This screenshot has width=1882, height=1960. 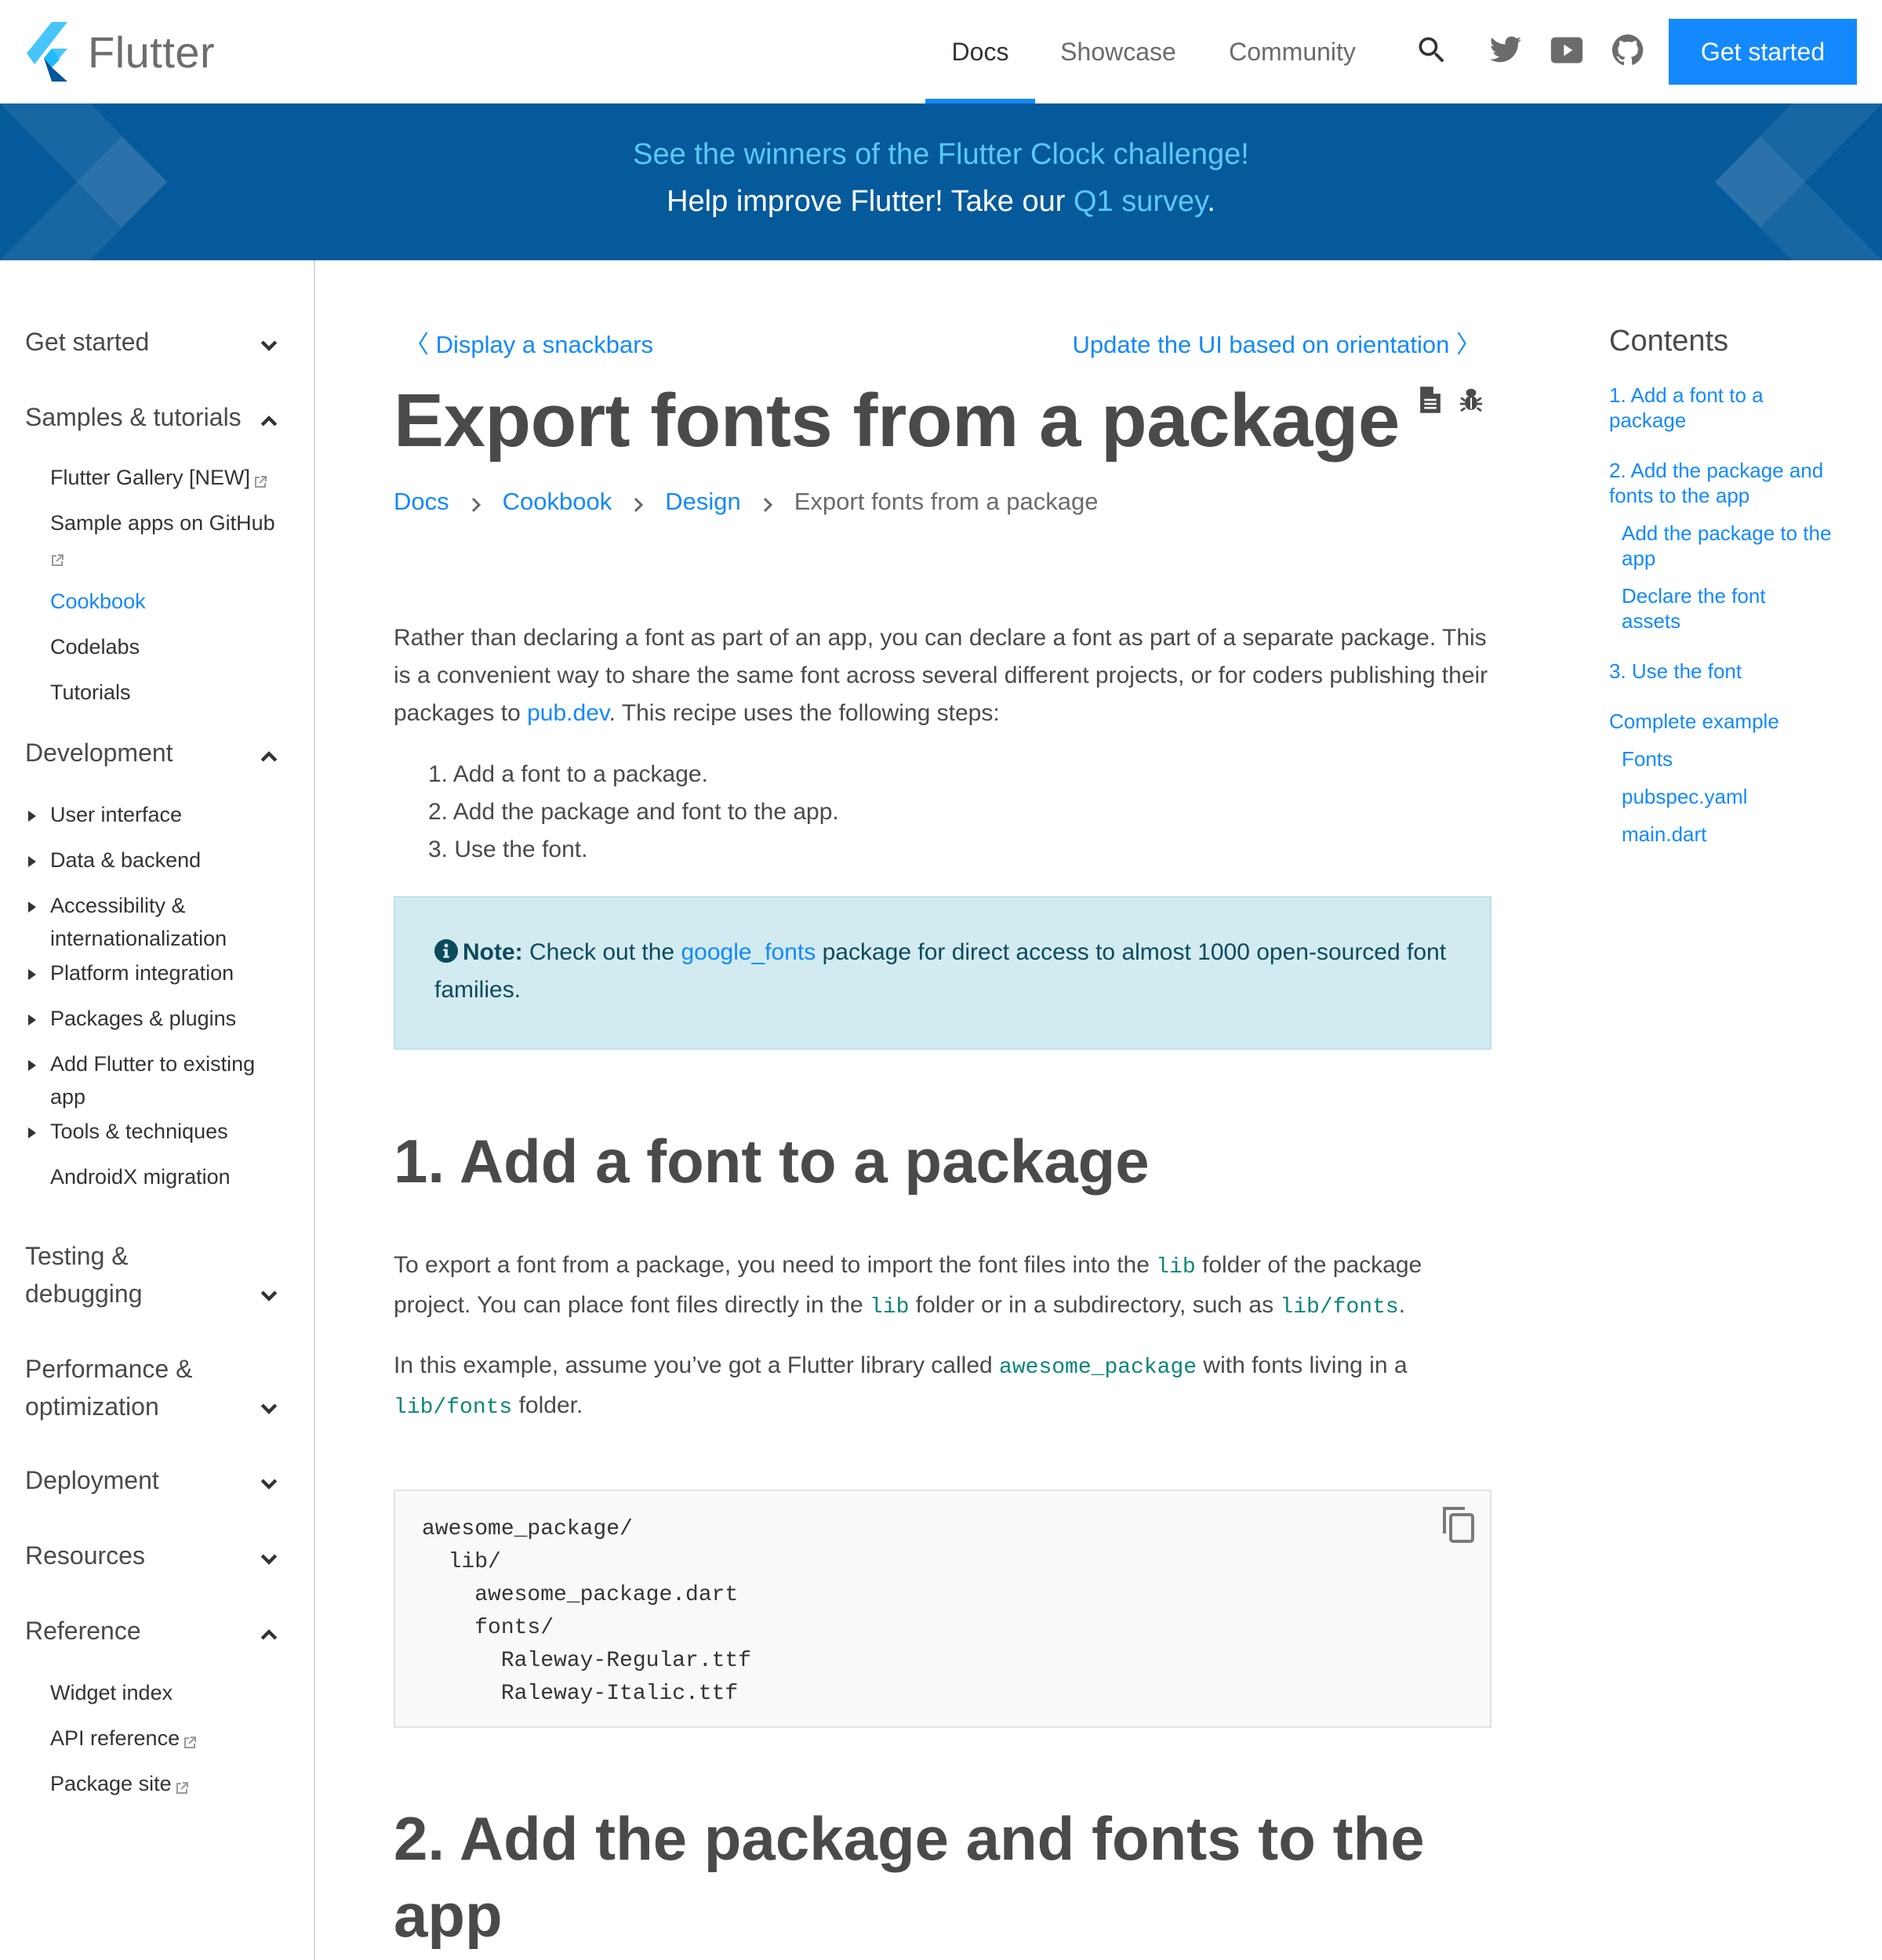 What do you see at coordinates (171, 539) in the screenshot?
I see `sidebar-item-sample-apps: Sample apps on GitHub` at bounding box center [171, 539].